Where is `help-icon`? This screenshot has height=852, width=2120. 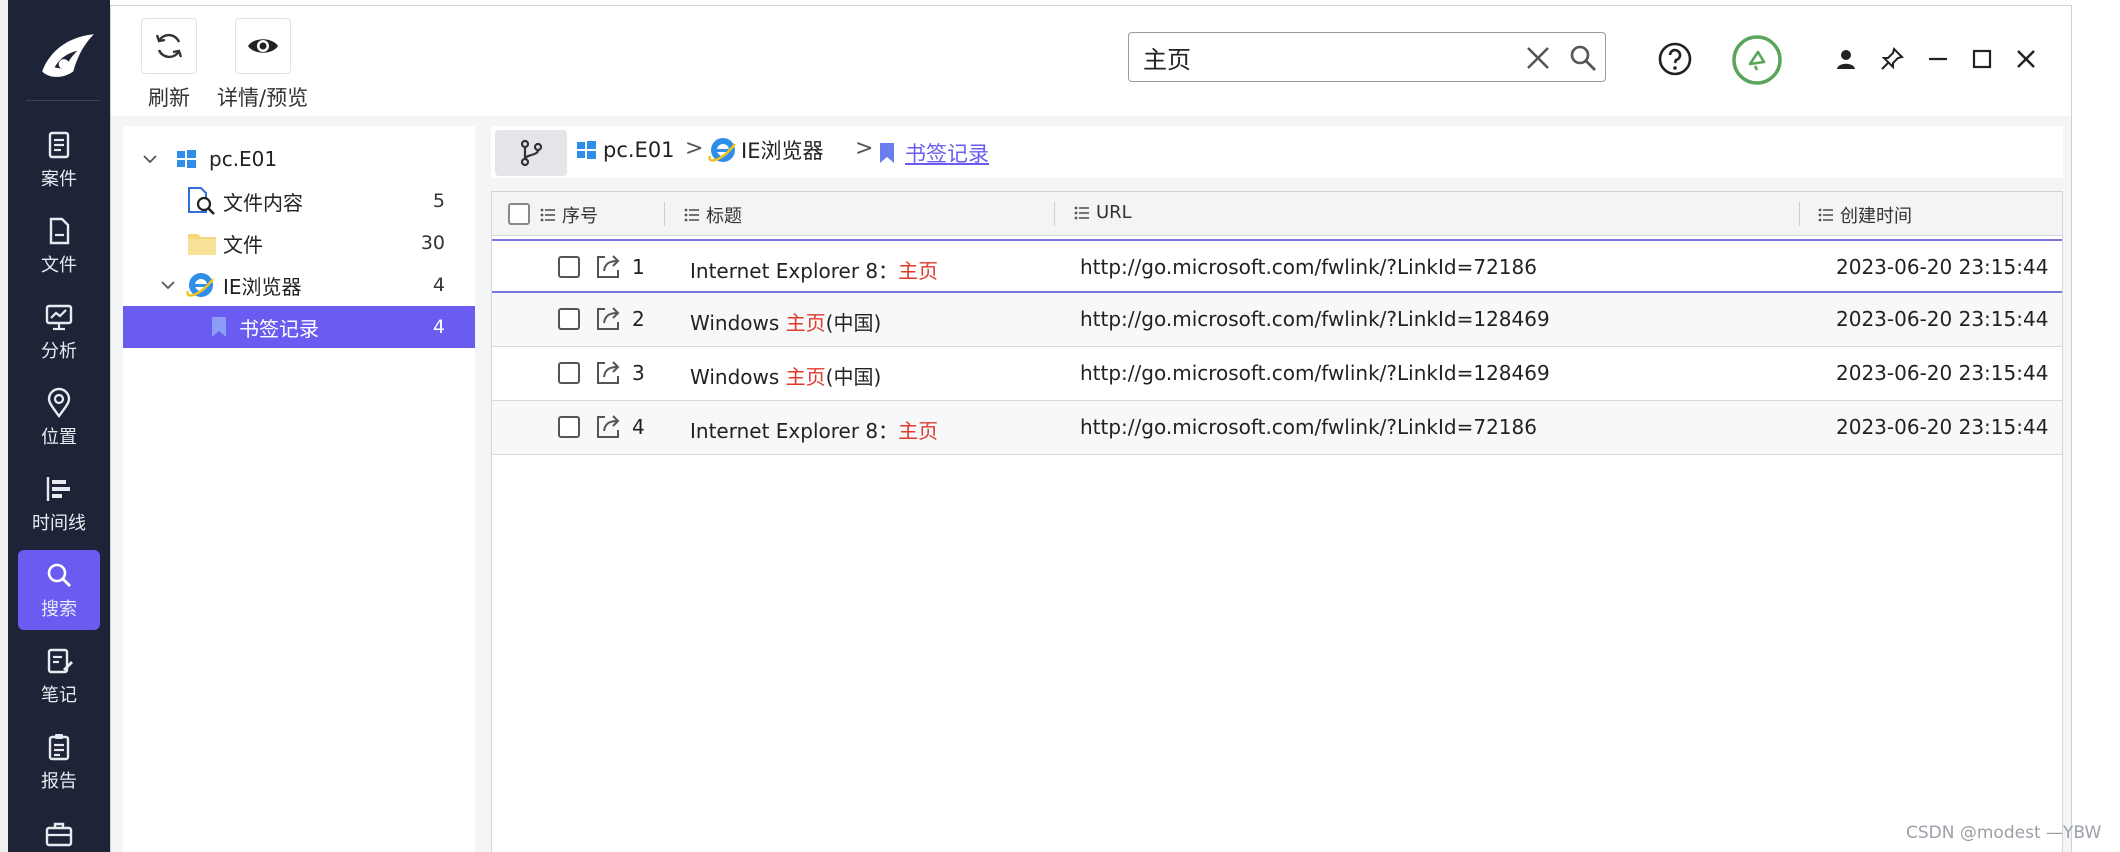
help-icon is located at coordinates (1675, 59).